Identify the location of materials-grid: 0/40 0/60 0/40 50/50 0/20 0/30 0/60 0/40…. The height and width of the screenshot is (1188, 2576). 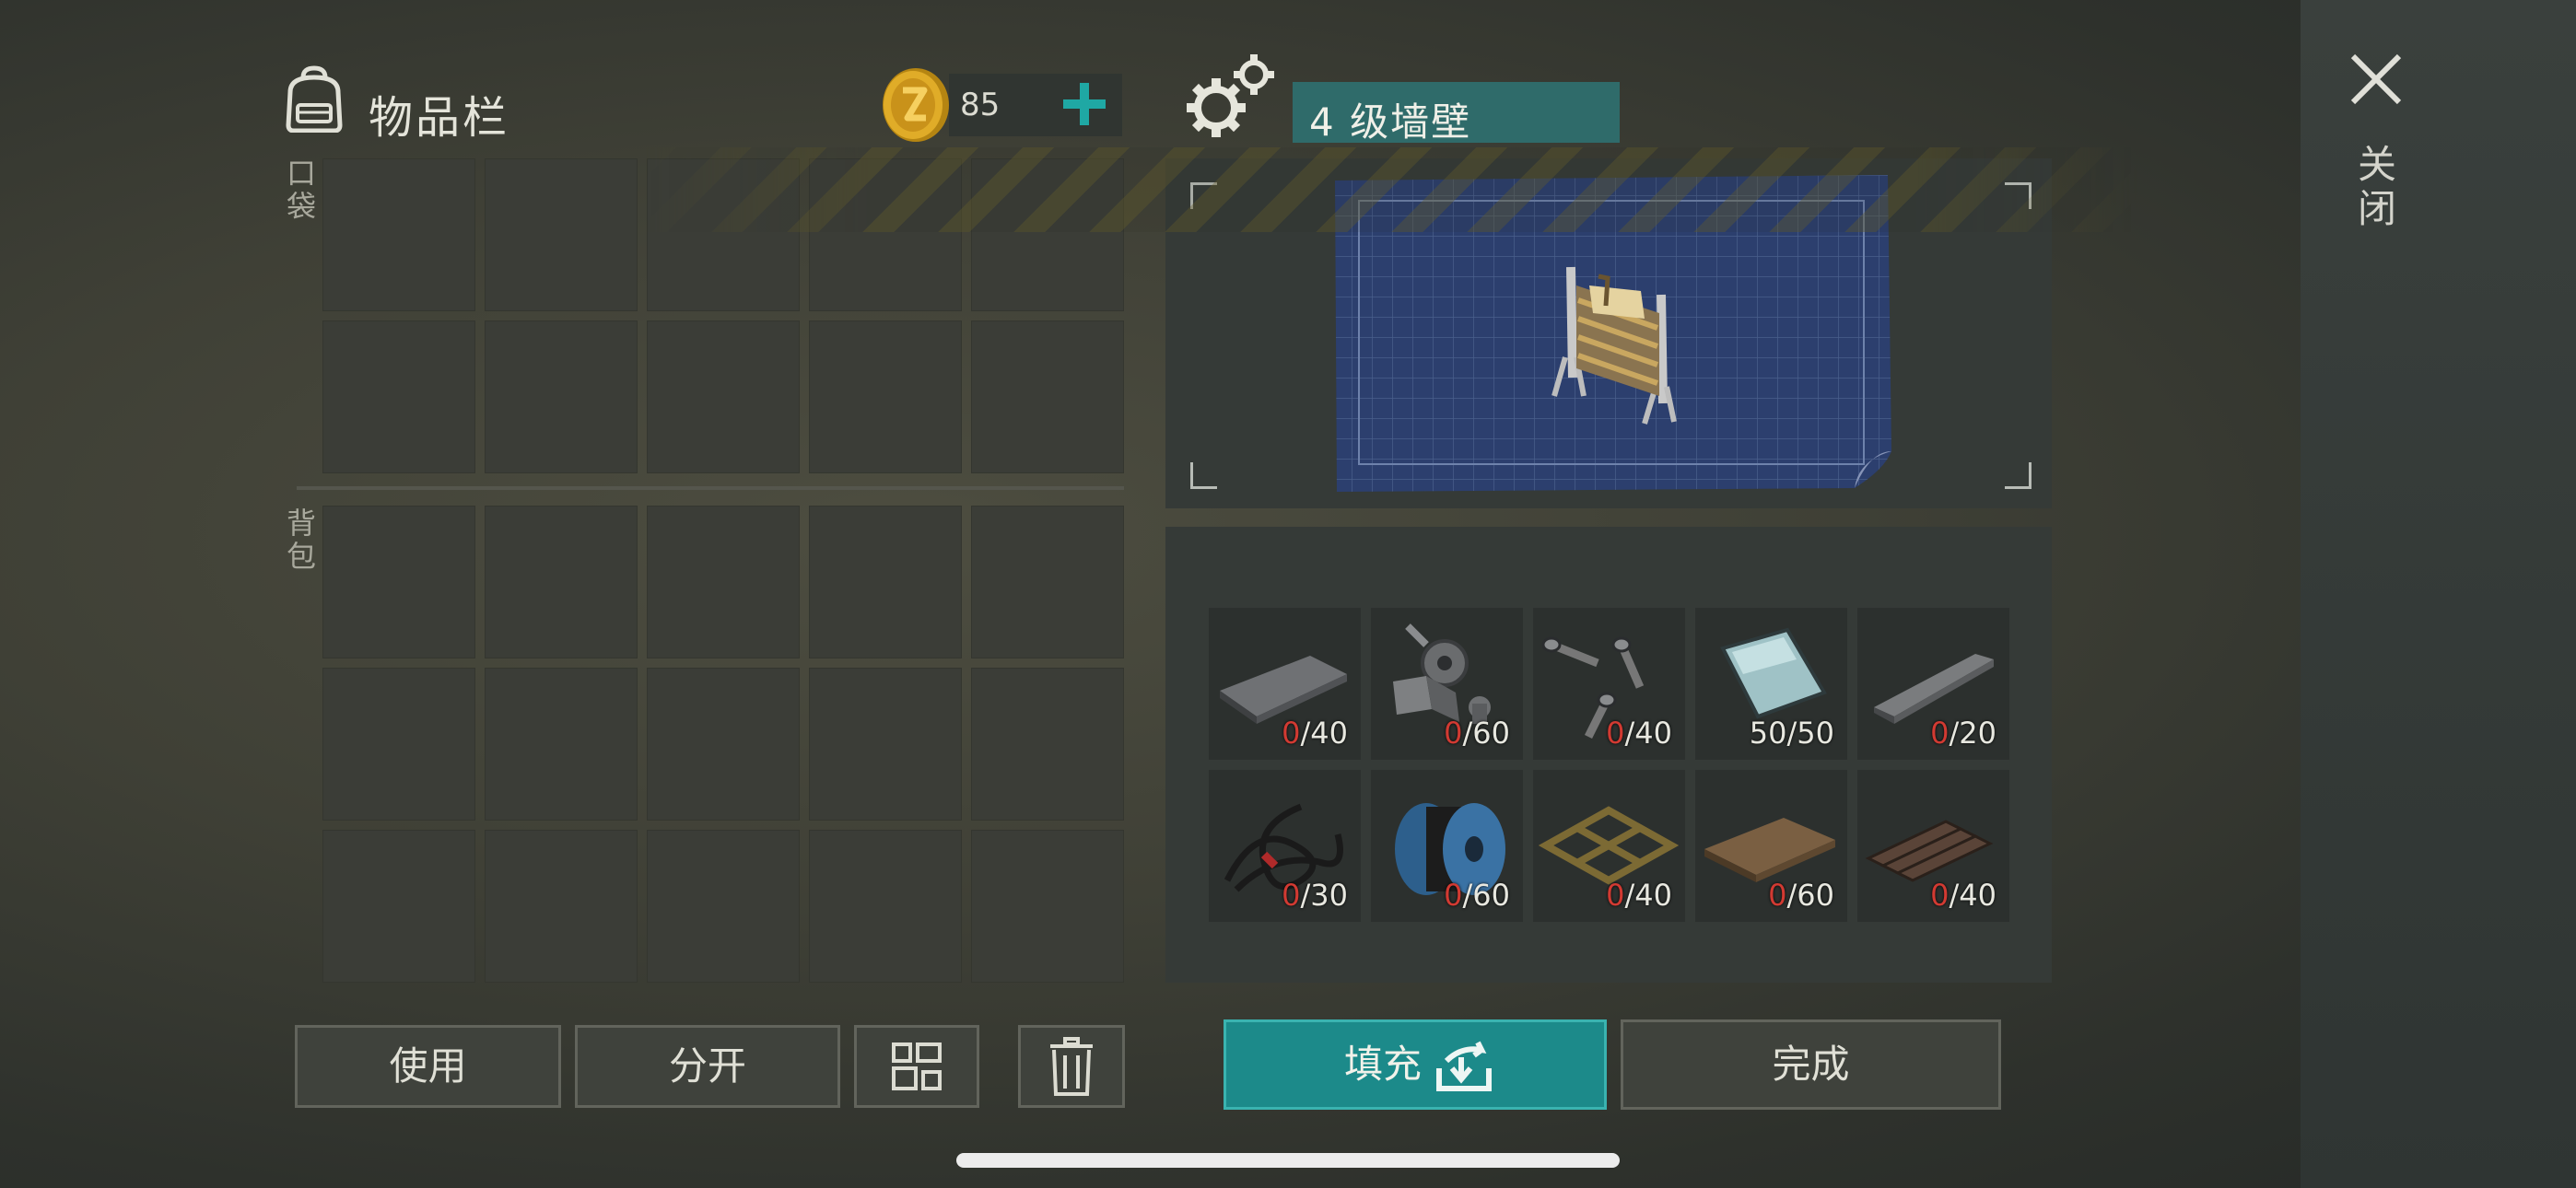
(1609, 765).